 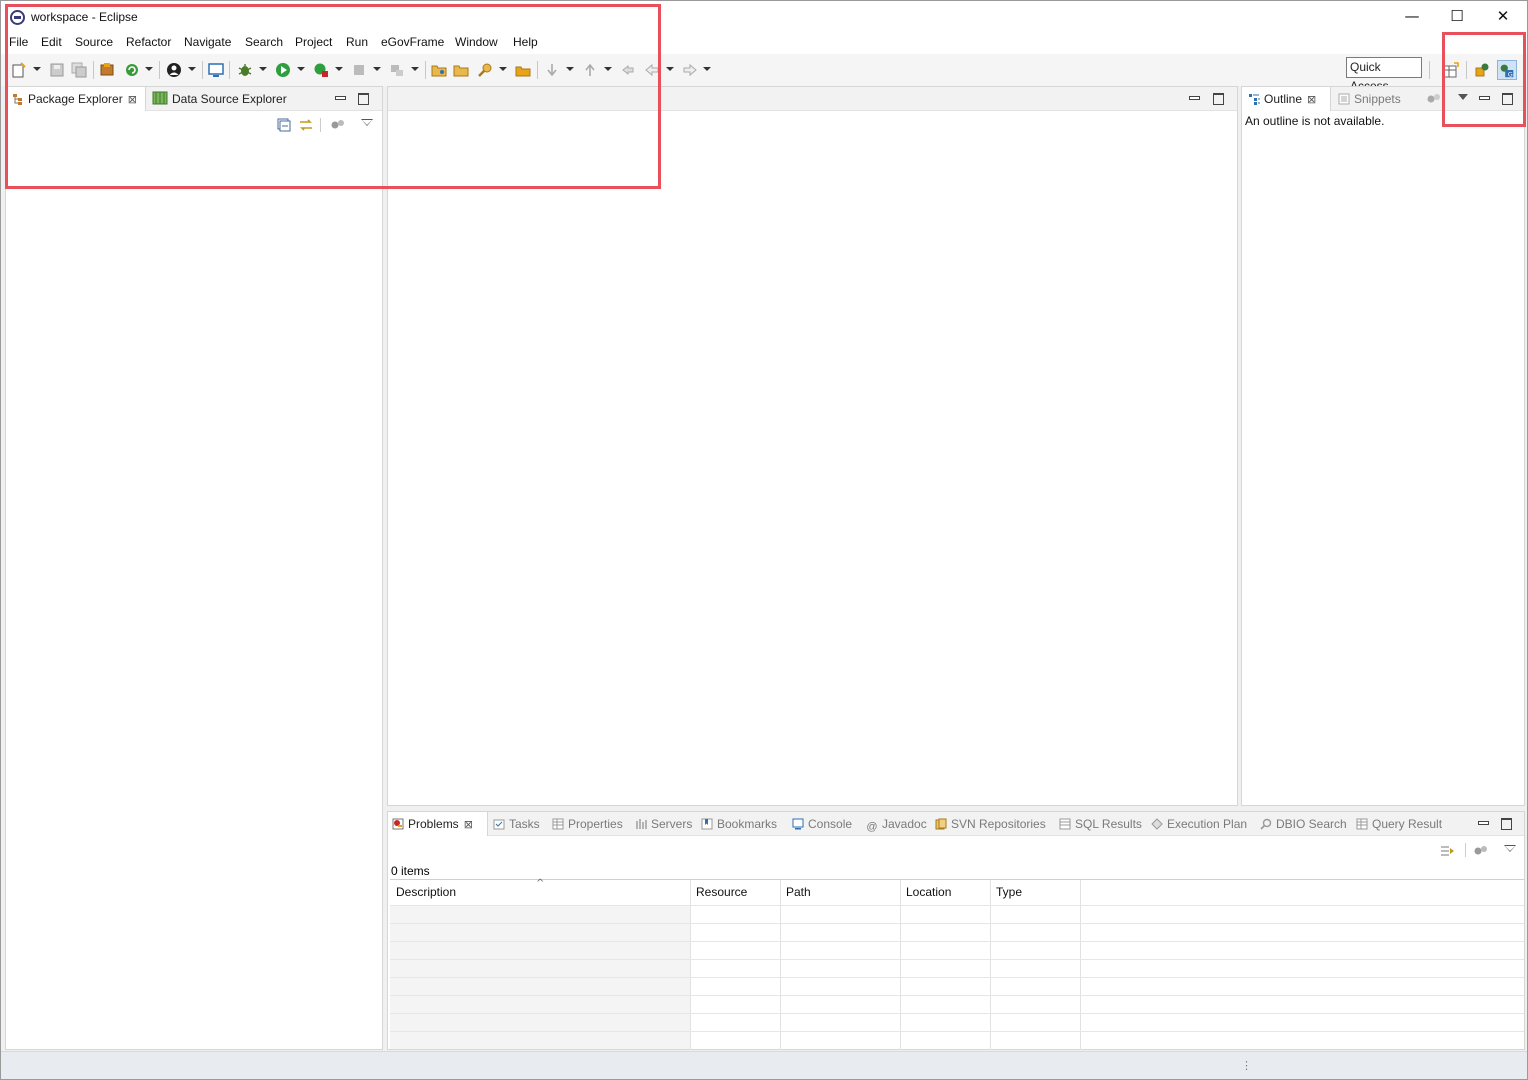 I want to click on menu-help: Help, so click(x=525, y=42).